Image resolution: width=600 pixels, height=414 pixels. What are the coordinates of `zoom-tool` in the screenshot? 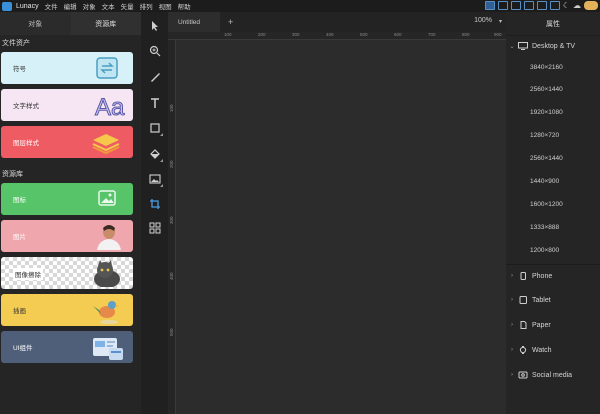 It's located at (154, 50).